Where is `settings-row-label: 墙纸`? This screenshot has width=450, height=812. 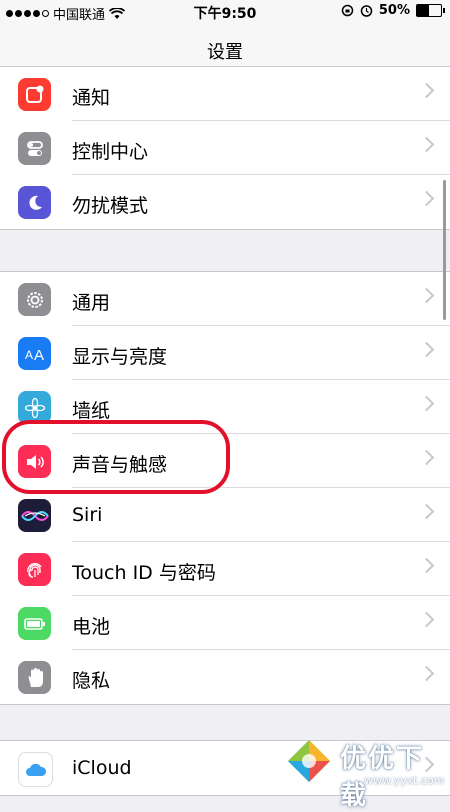 settings-row-label: 墙纸 is located at coordinates (91, 411).